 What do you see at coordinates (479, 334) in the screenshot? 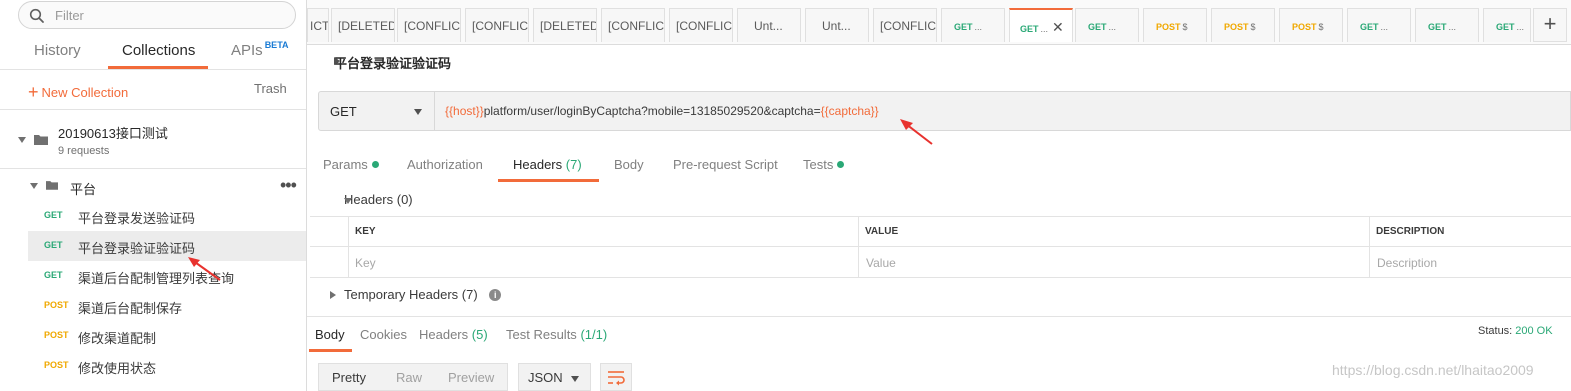
I see `response-headers-count: (5)` at bounding box center [479, 334].